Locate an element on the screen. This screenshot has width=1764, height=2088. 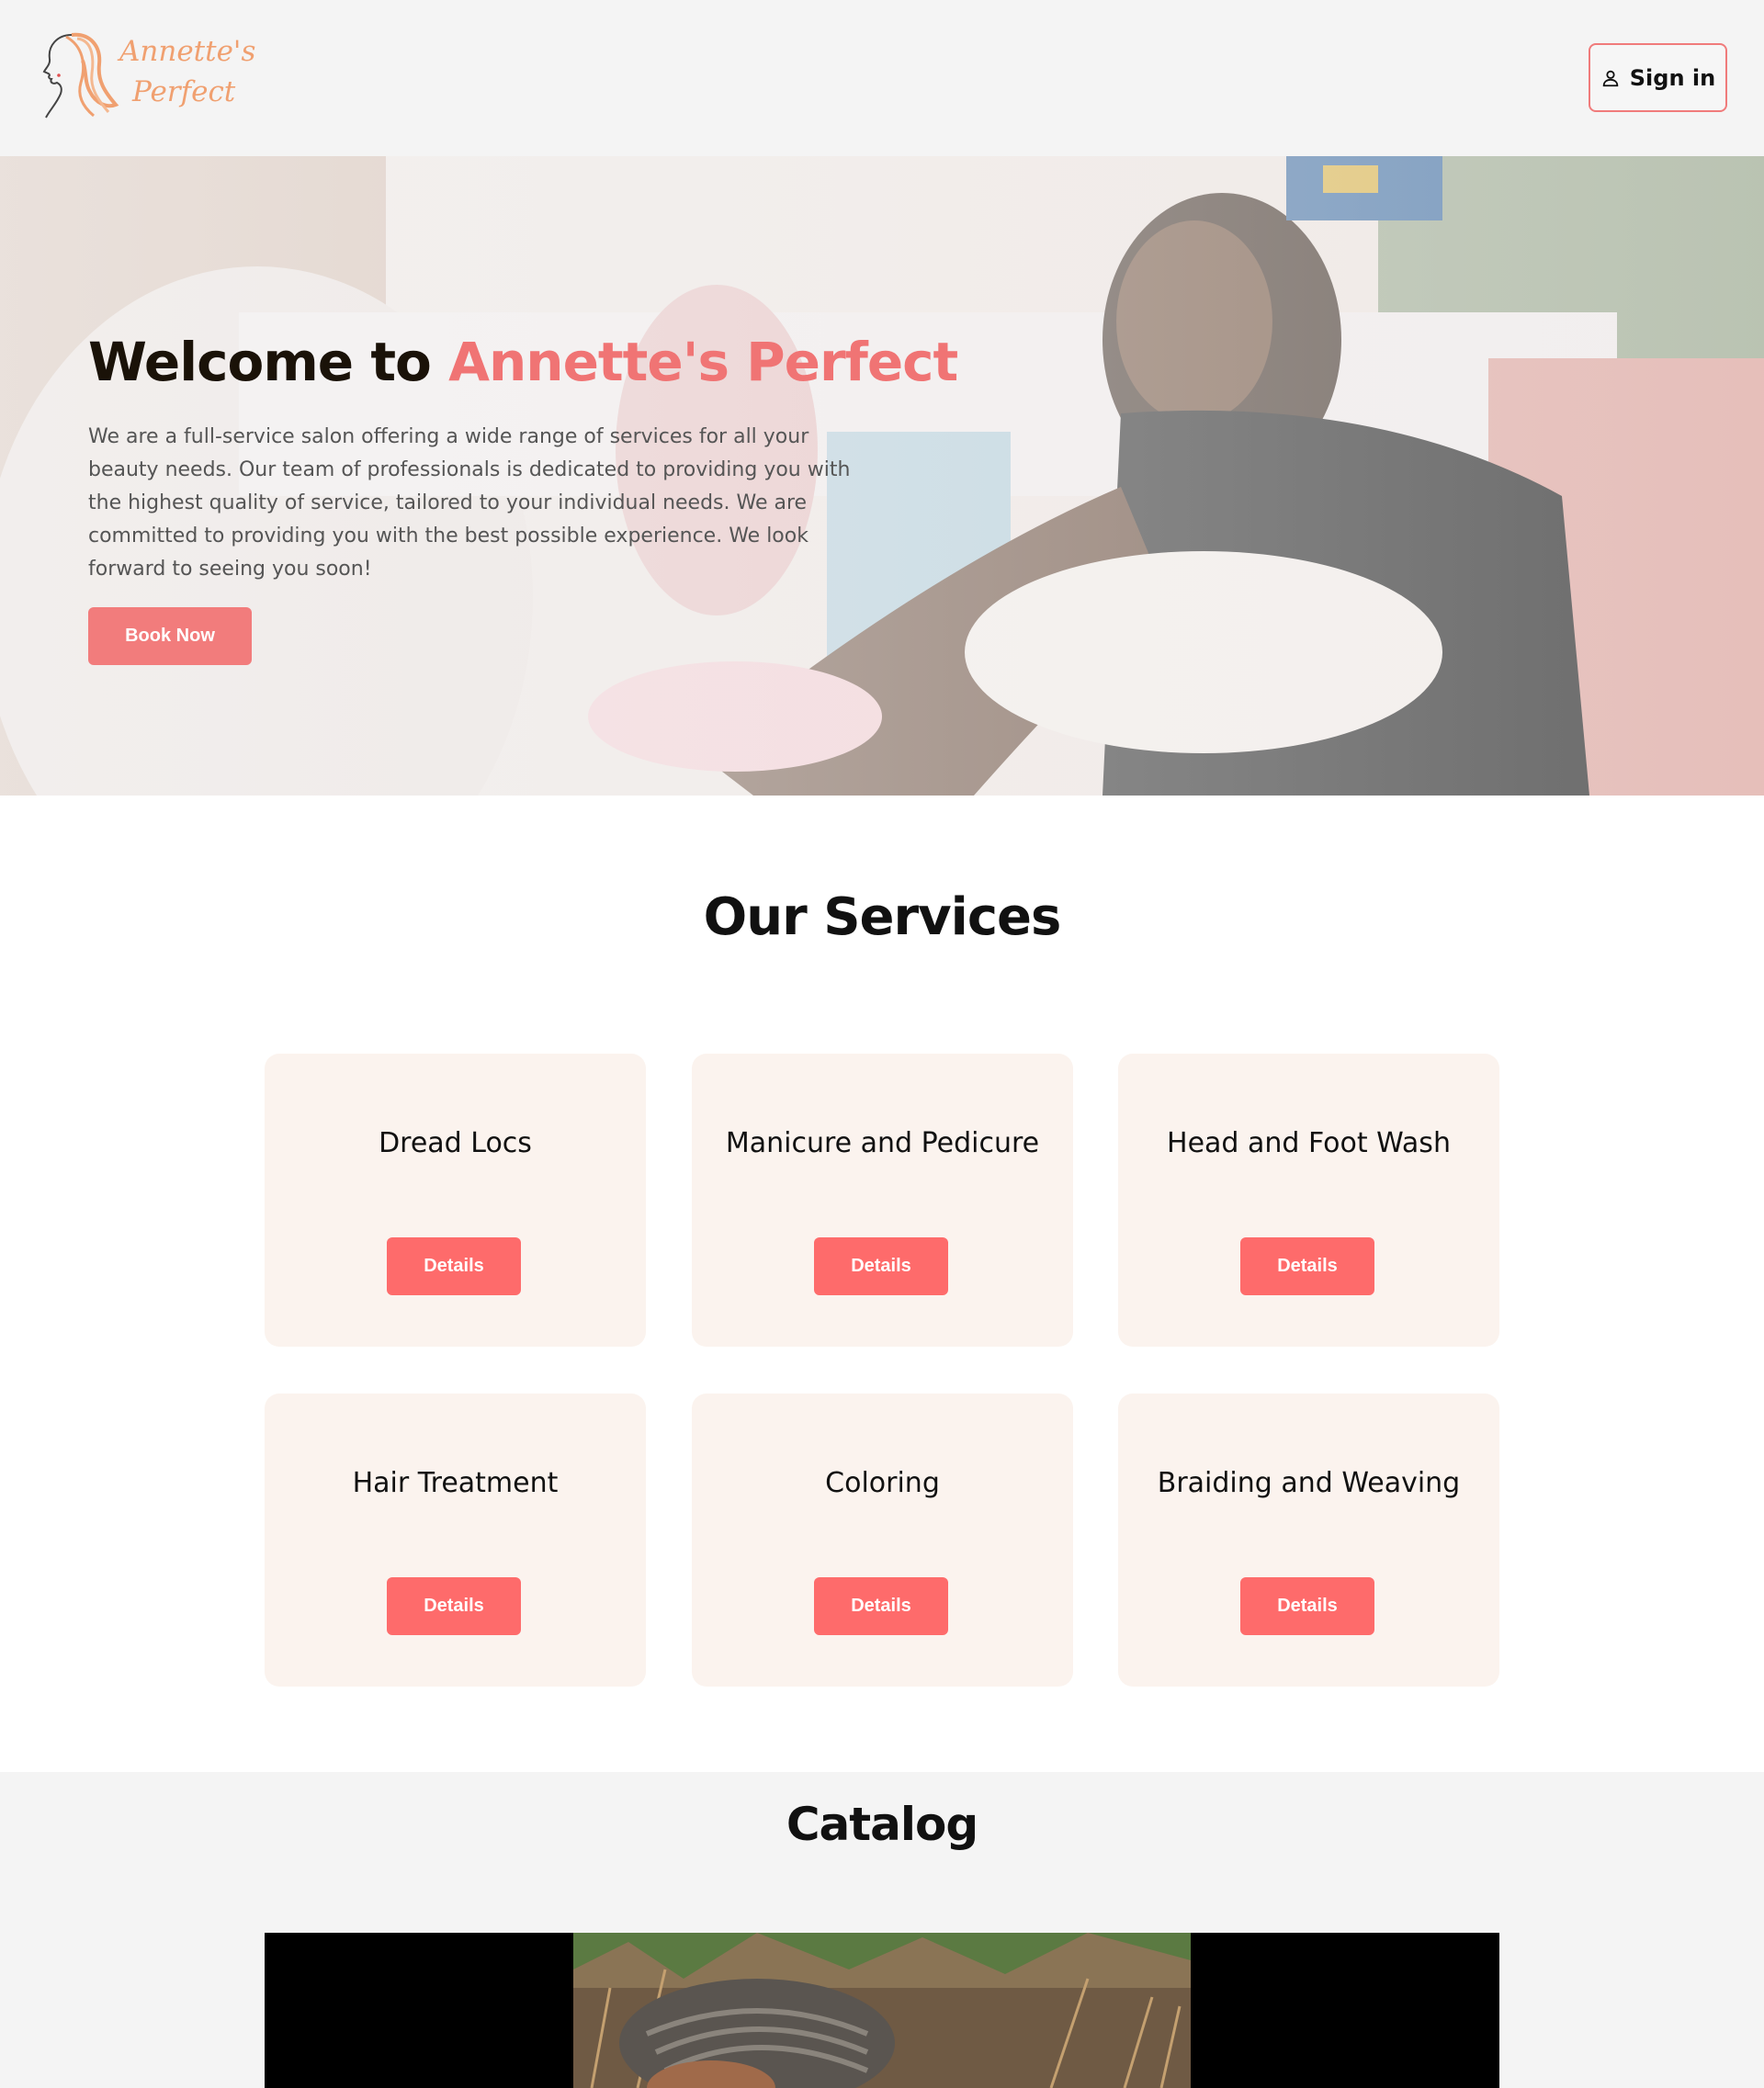
brand-line-2: Perfect is located at coordinates (184, 91).